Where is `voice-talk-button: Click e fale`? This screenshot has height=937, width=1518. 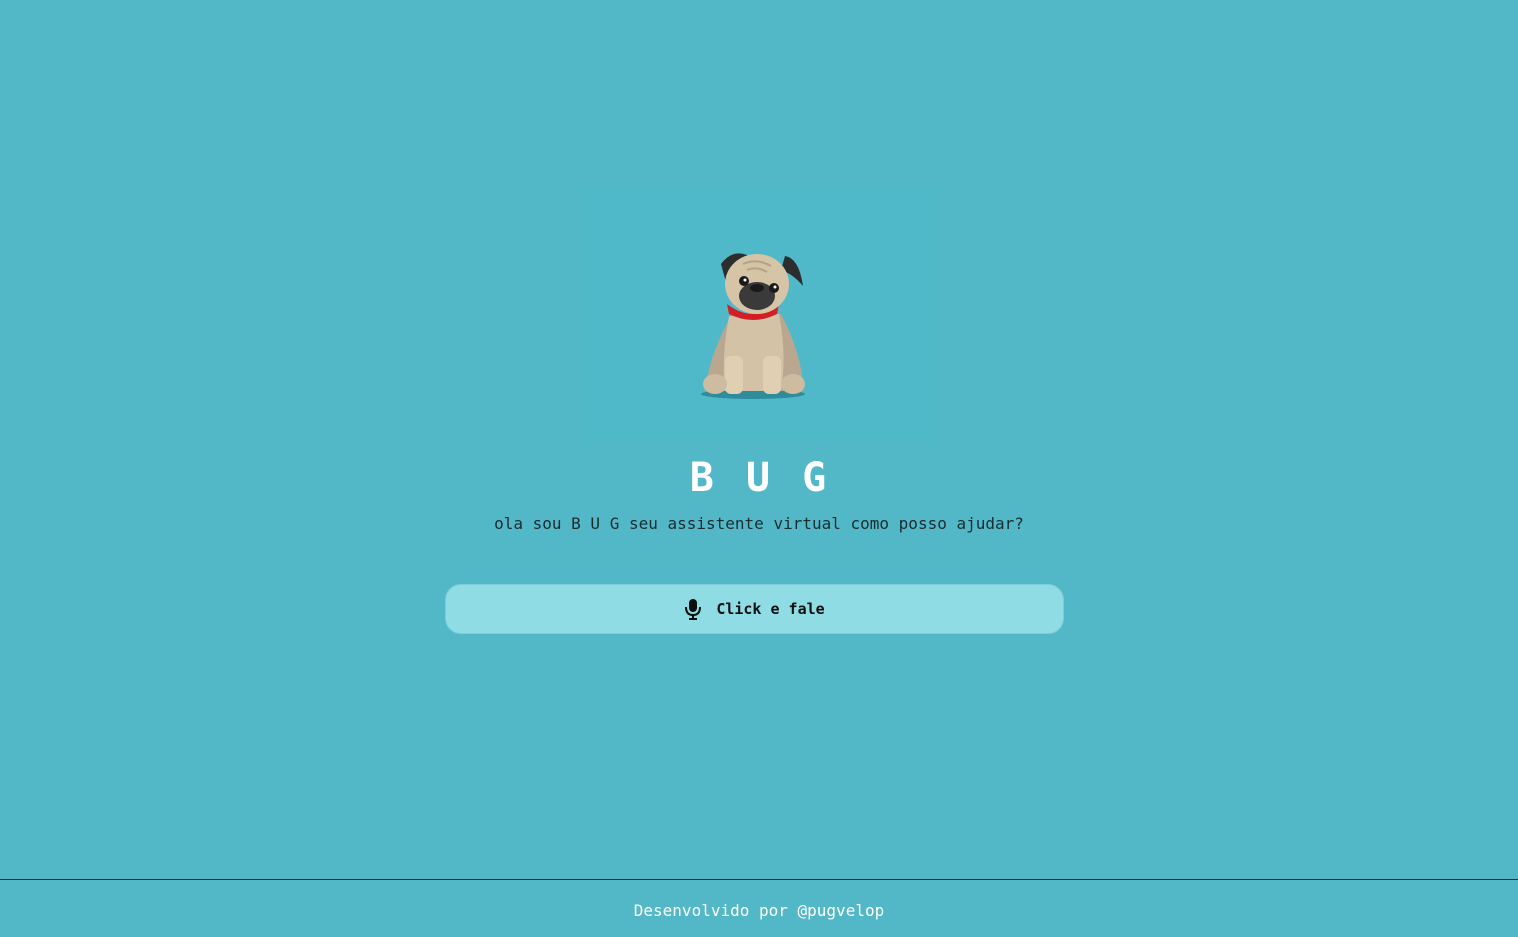 voice-talk-button: Click e fale is located at coordinates (754, 609).